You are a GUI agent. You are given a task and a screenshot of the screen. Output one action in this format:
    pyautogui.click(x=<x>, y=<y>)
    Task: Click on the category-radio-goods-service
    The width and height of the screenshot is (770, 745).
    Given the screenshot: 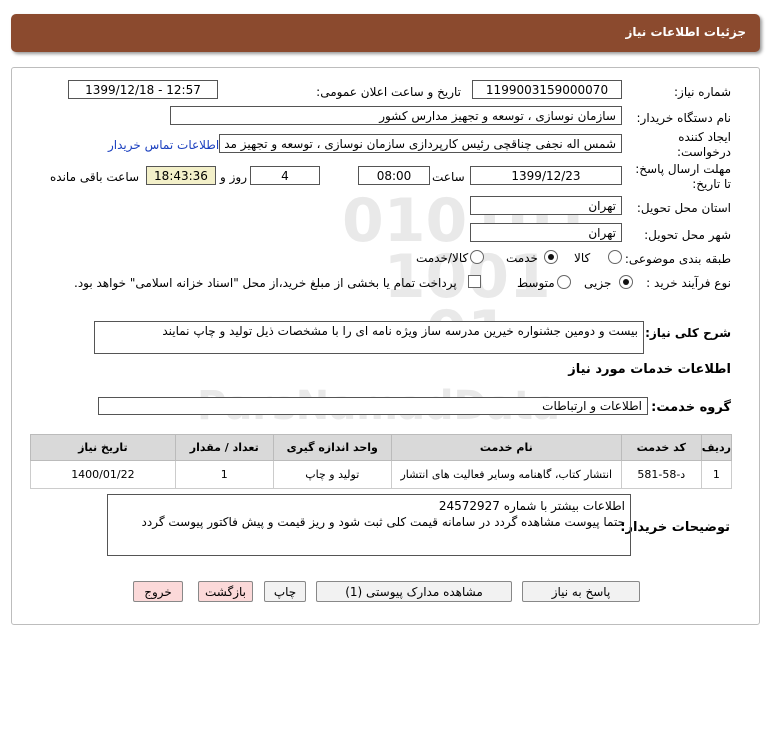 What is the action you would take?
    pyautogui.click(x=477, y=257)
    